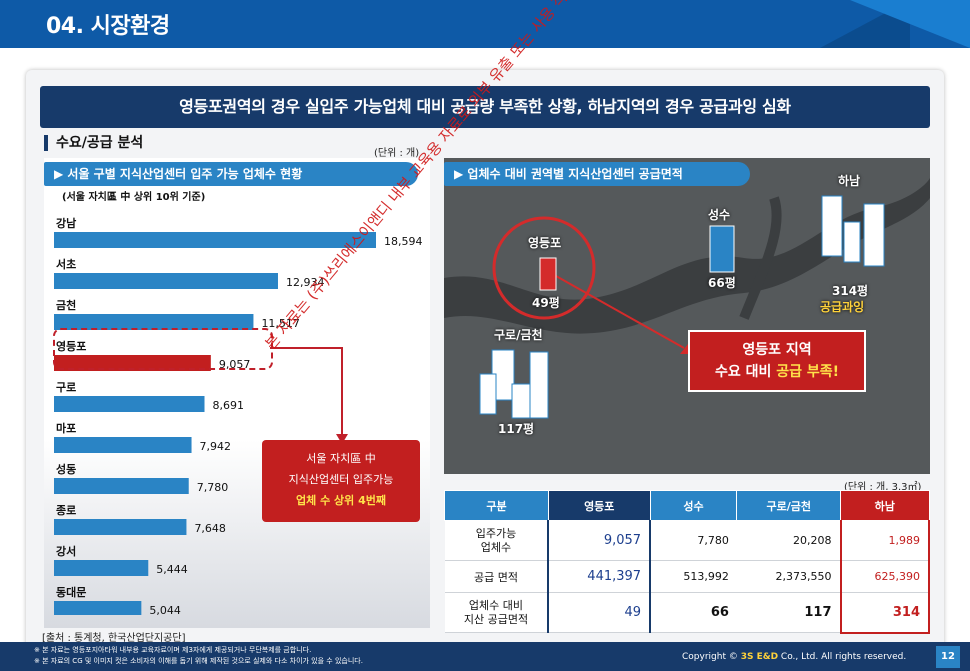  Describe the element at coordinates (341, 500) in the screenshot. I see `callout-highlight: 업체 수 상위 4번째` at that location.